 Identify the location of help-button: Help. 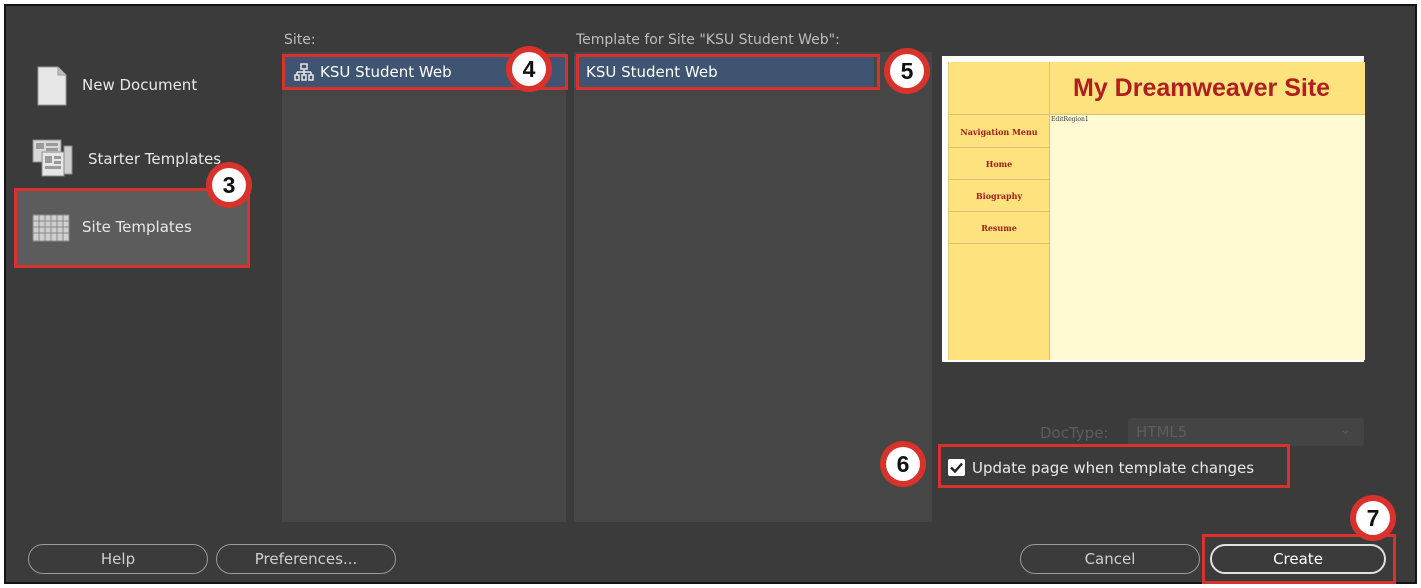
(118, 559).